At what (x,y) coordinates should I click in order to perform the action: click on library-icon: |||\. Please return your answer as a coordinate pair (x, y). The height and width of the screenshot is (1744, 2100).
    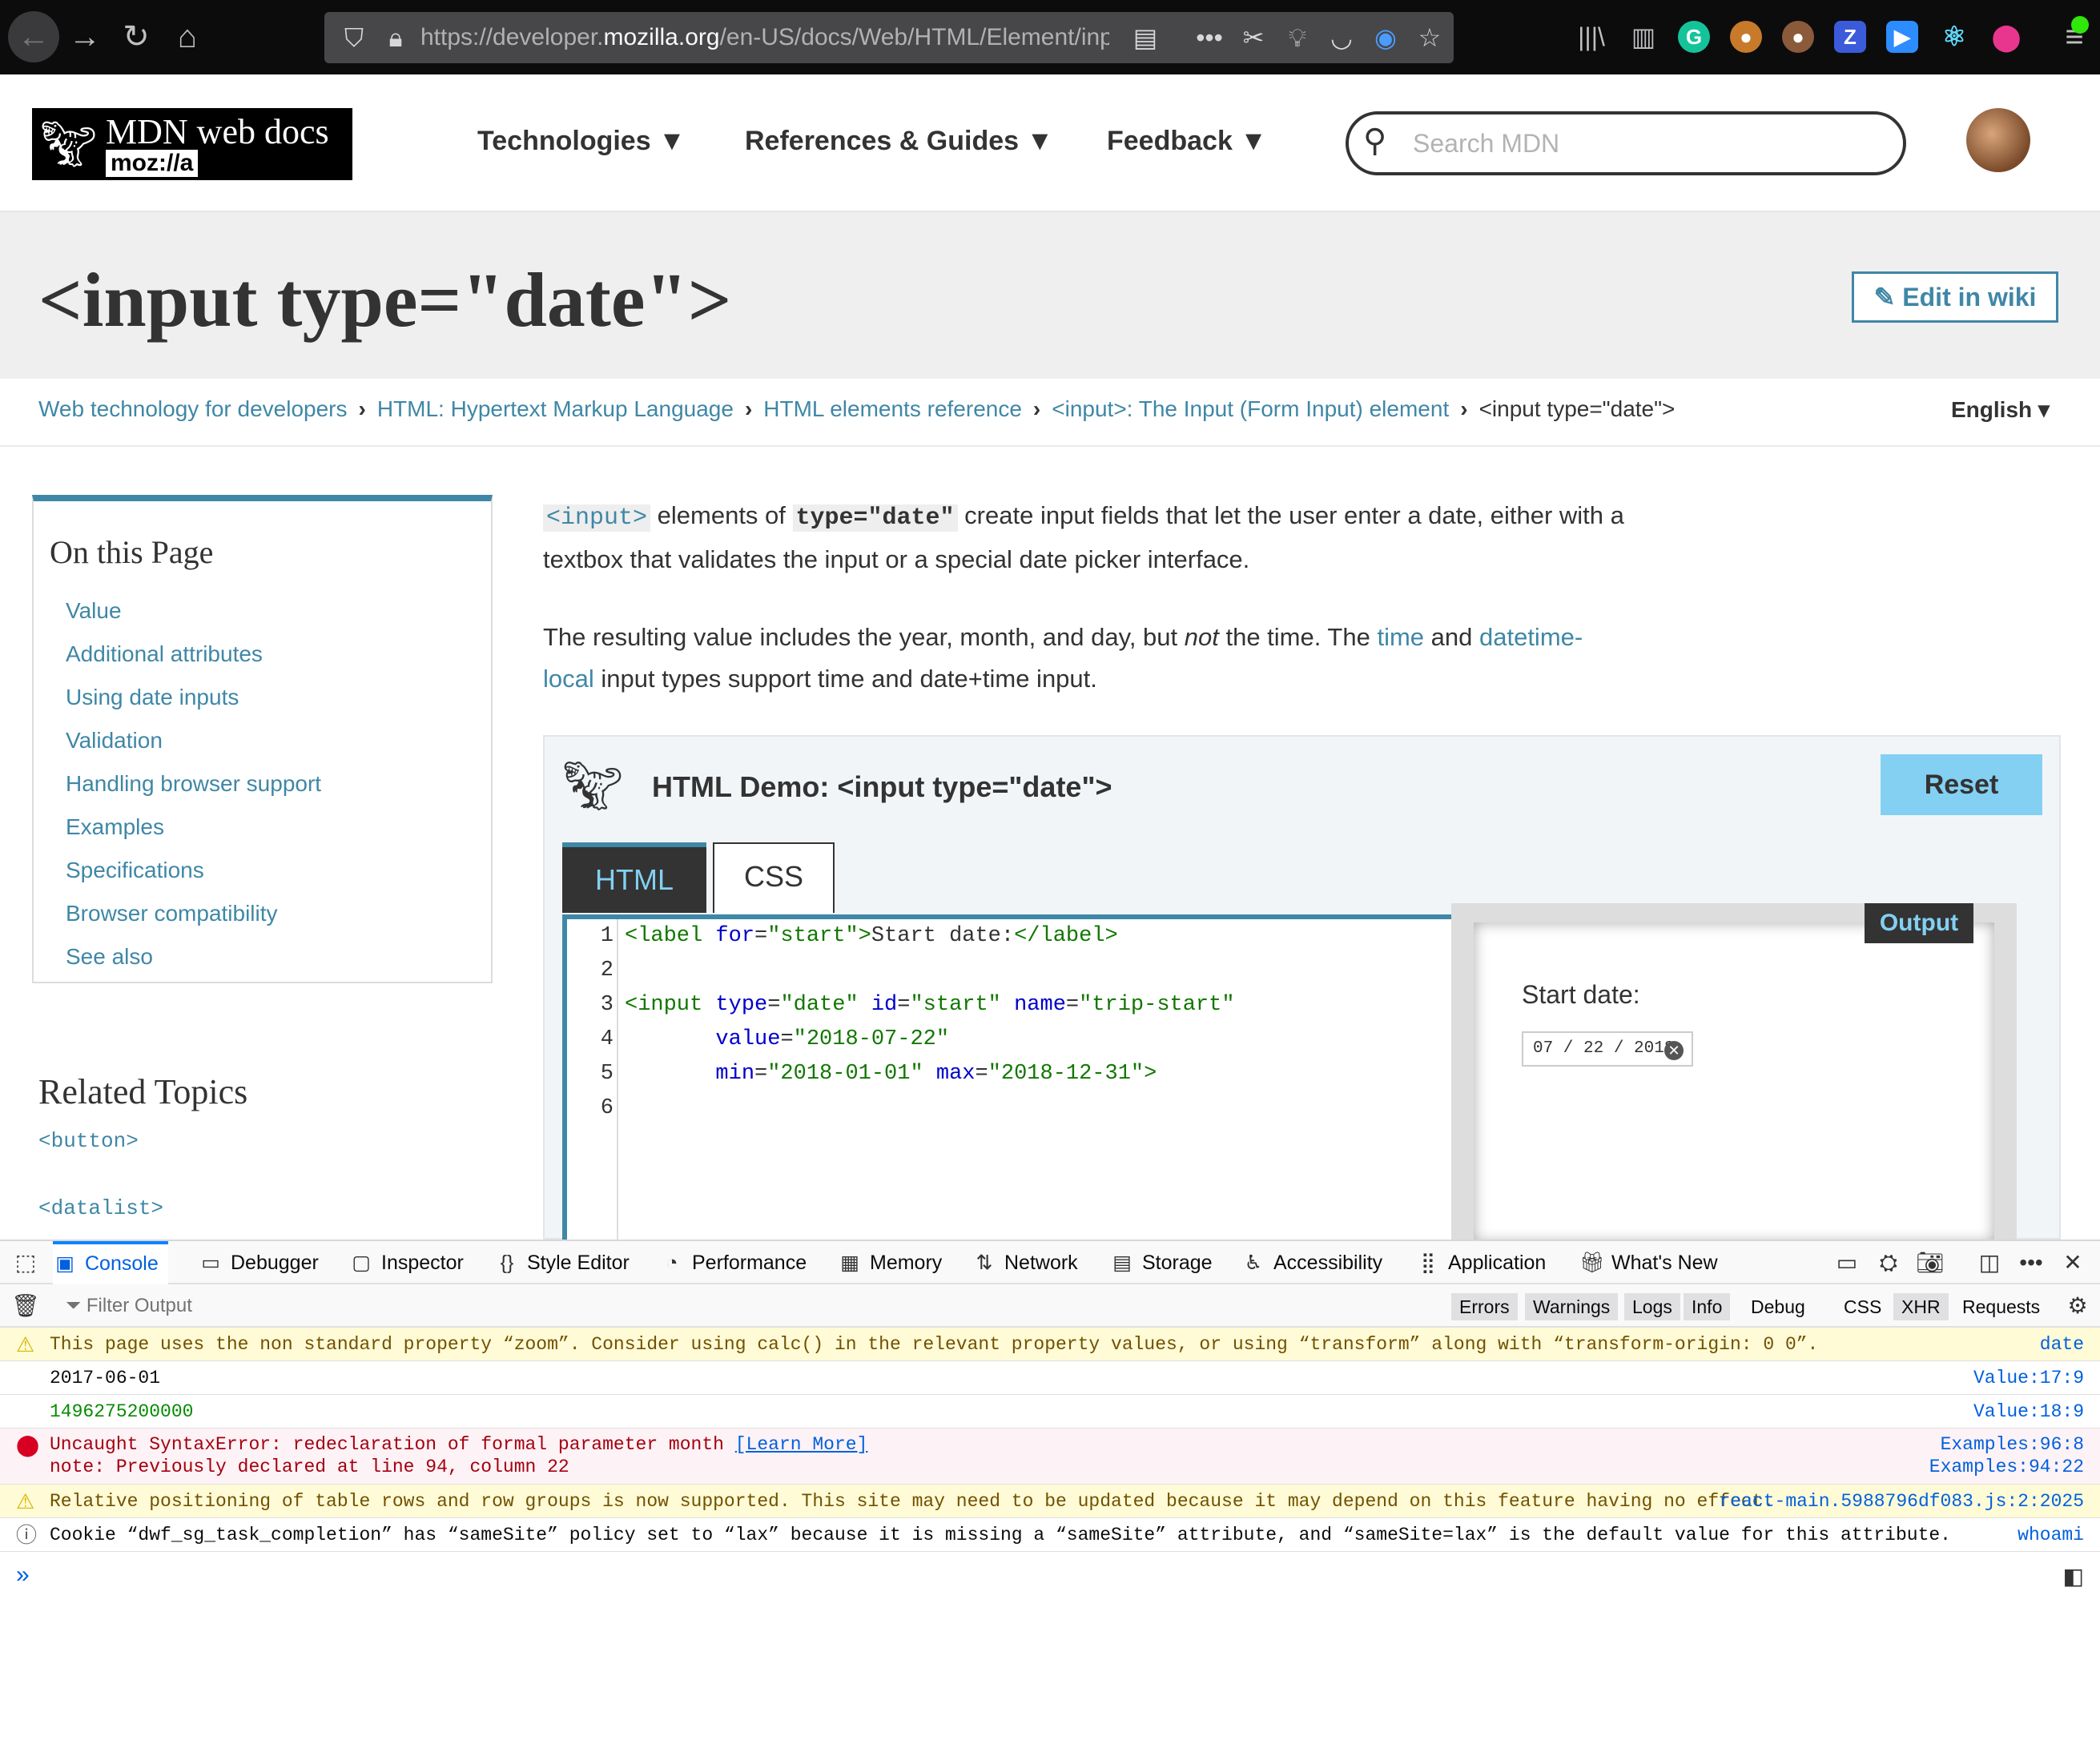
    Looking at the image, I should click on (1591, 37).